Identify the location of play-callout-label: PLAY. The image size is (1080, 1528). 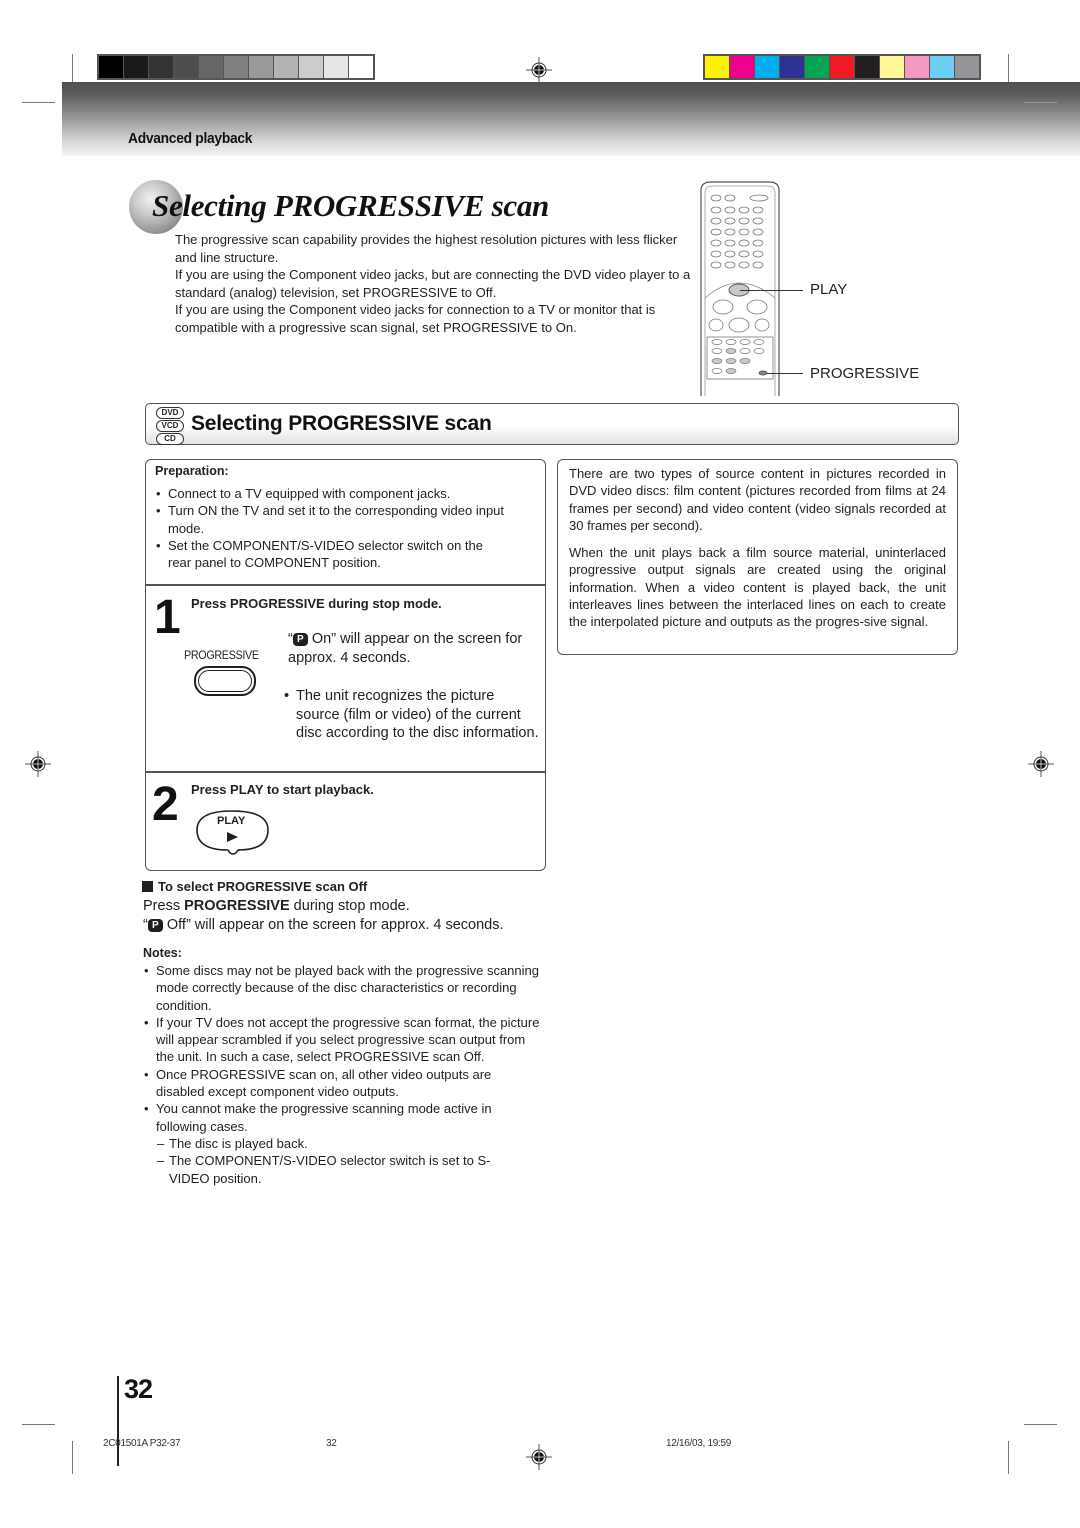
(829, 289).